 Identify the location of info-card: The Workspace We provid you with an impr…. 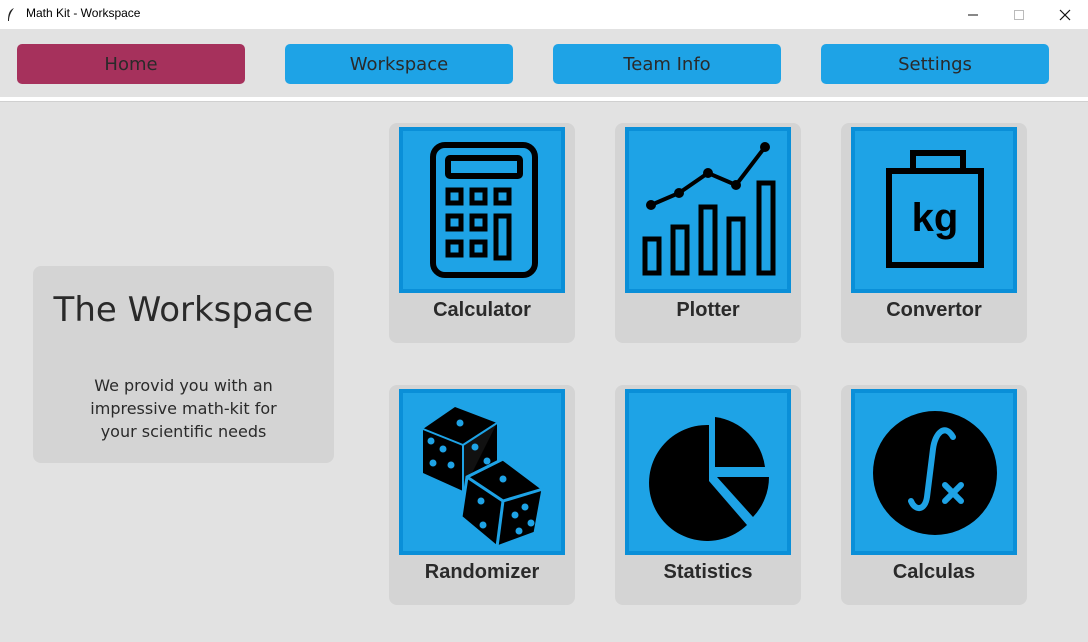
(183, 364).